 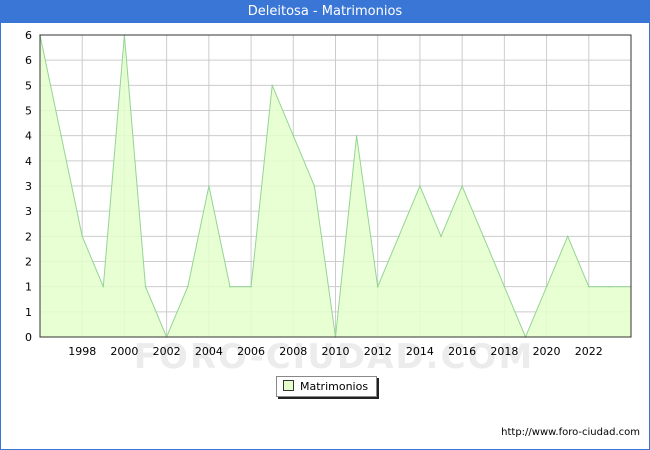 I want to click on x-tick-label: 1998, so click(x=82, y=351).